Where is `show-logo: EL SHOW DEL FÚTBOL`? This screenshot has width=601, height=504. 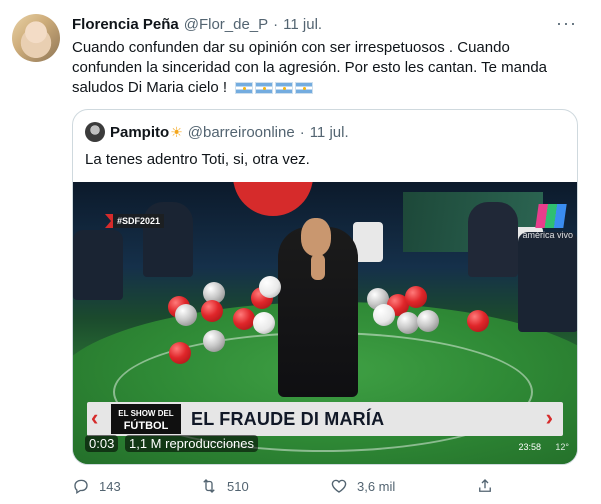 show-logo: EL SHOW DEL FÚTBOL is located at coordinates (146, 419).